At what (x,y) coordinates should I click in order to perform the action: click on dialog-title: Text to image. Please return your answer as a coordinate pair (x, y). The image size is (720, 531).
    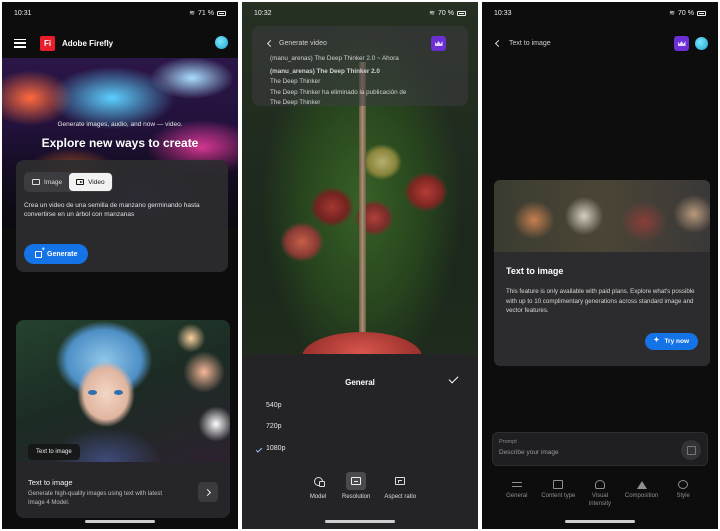
    Looking at the image, I should click on (535, 271).